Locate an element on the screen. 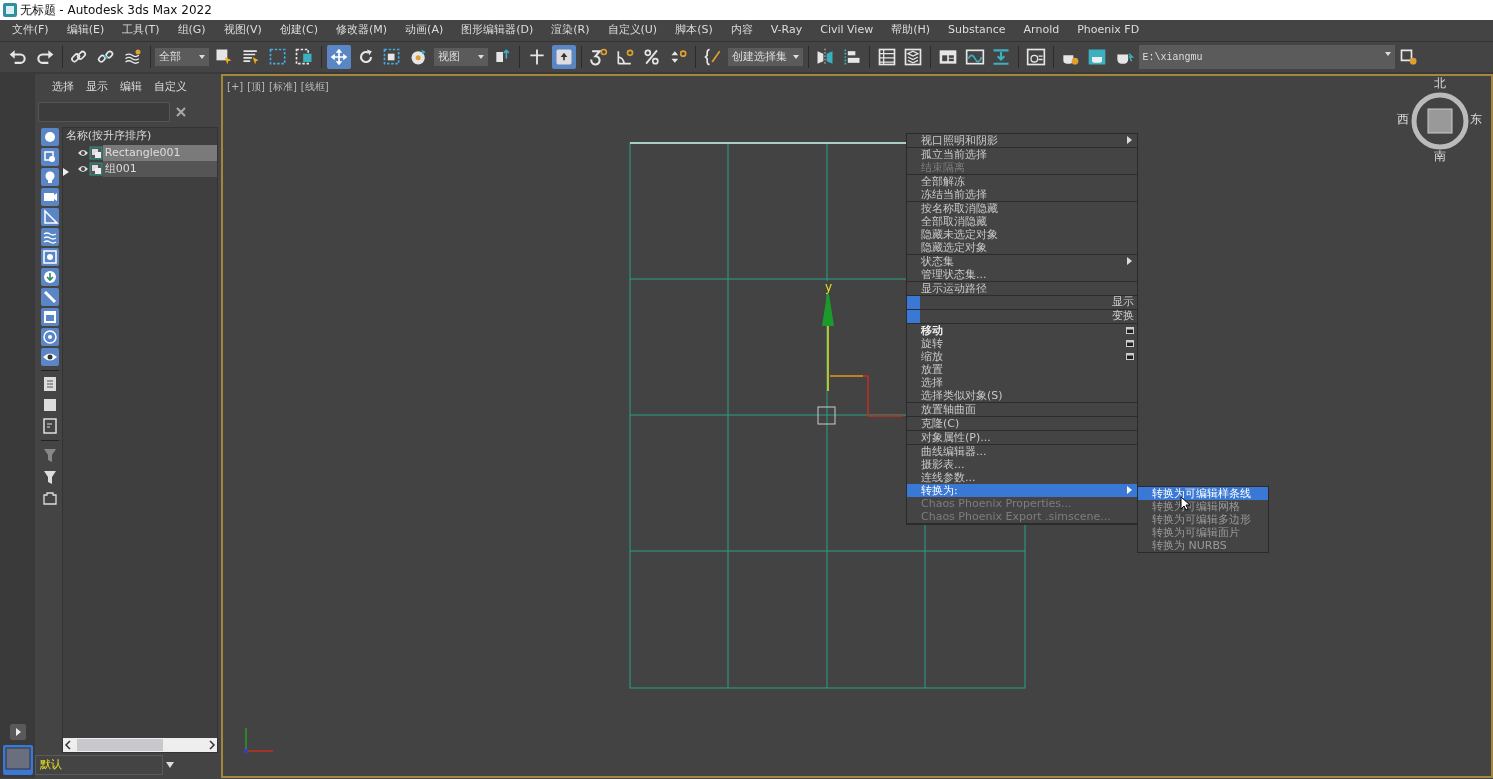 The width and height of the screenshot is (1493, 779). horizontal-scrollbar is located at coordinates (140, 744).